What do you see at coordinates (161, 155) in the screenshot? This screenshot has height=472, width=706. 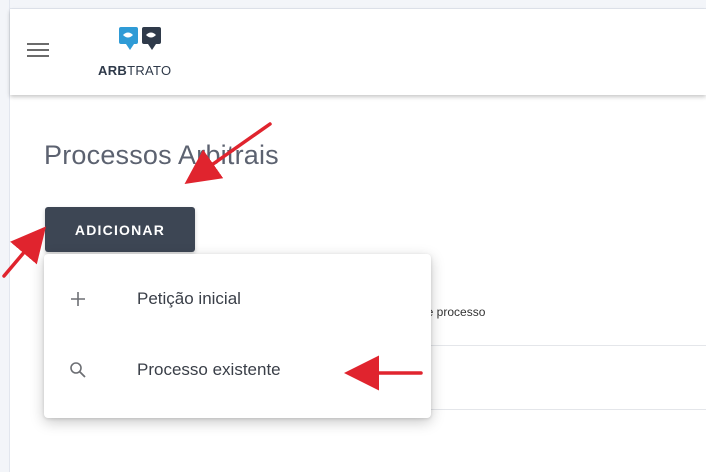 I see `page-title: Processos Arbitrais` at bounding box center [161, 155].